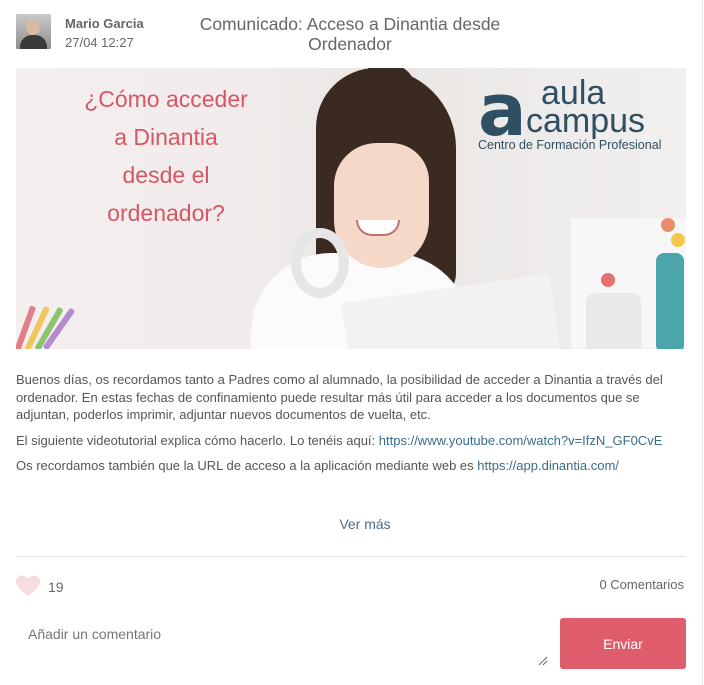  I want to click on avatar, so click(33, 31).